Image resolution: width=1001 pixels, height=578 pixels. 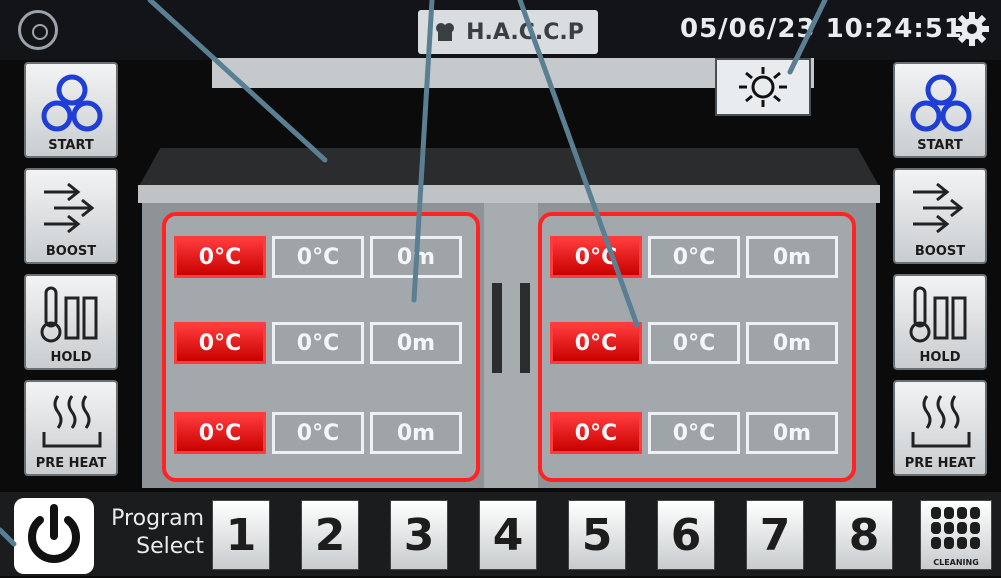 What do you see at coordinates (156, 533) in the screenshot?
I see `program-select-label: Program Select` at bounding box center [156, 533].